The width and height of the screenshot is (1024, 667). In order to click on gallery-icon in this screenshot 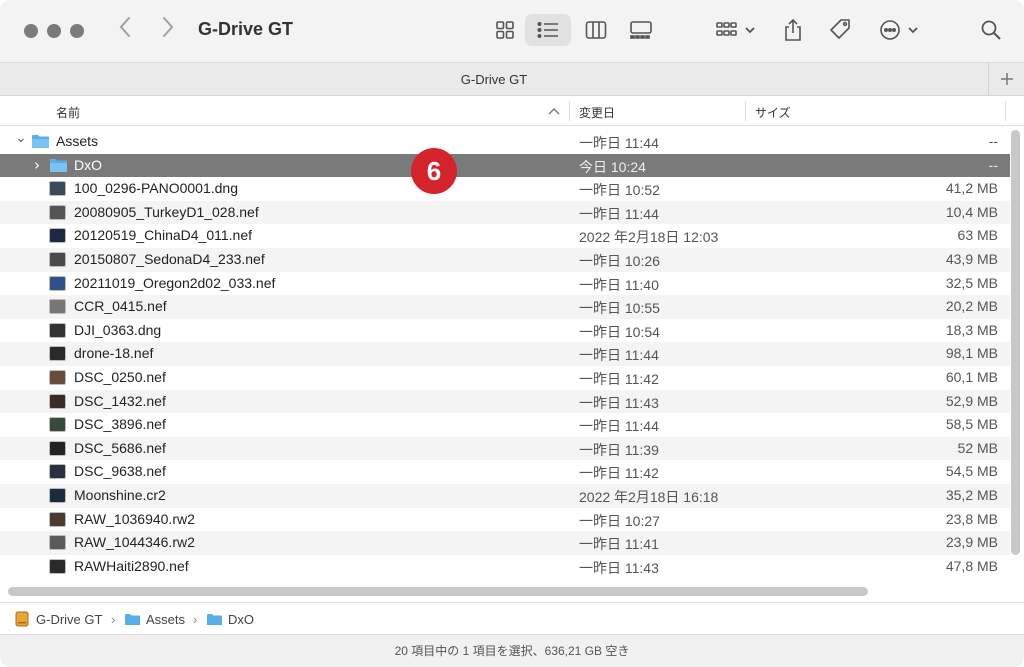, I will do `click(641, 30)`.